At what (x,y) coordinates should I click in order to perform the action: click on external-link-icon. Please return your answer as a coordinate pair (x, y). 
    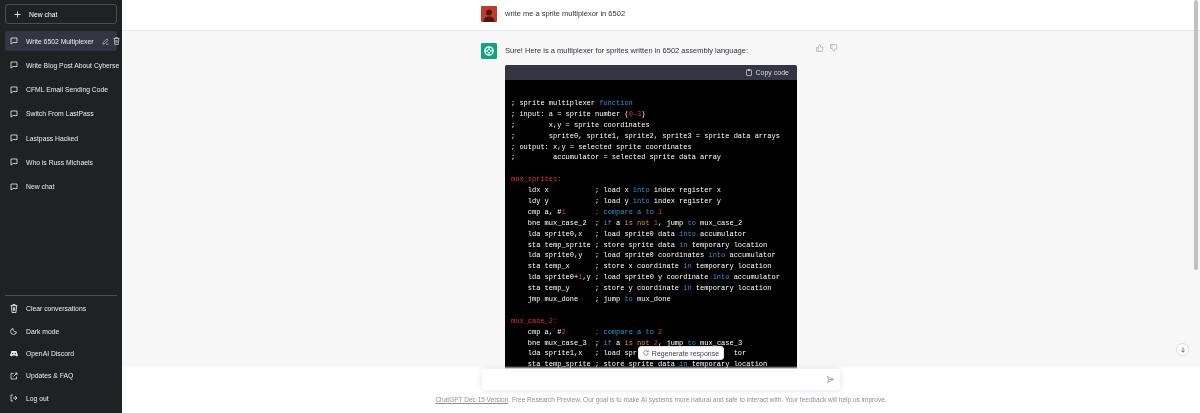
    Looking at the image, I should click on (14, 375).